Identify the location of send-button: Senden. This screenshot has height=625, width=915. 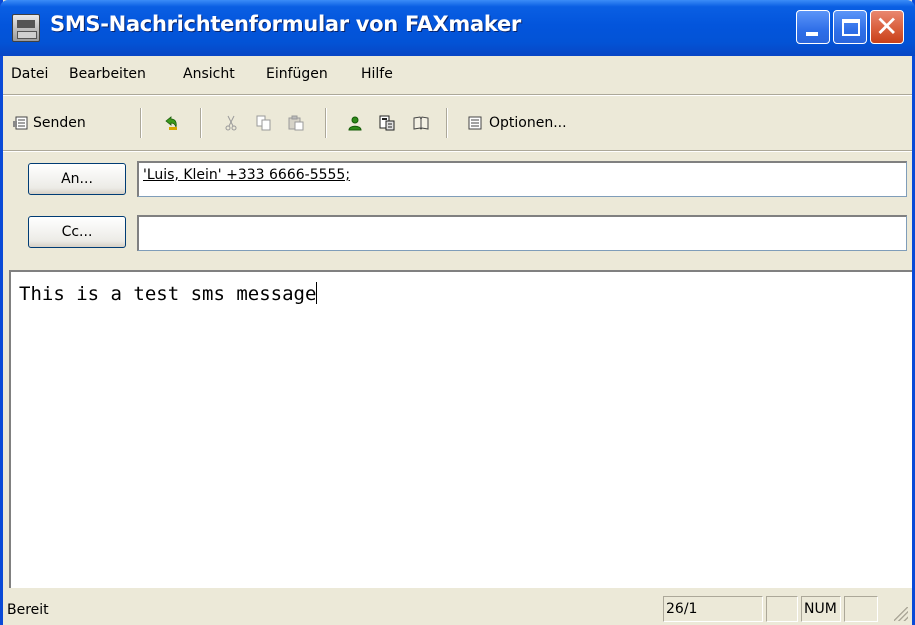
(49, 123).